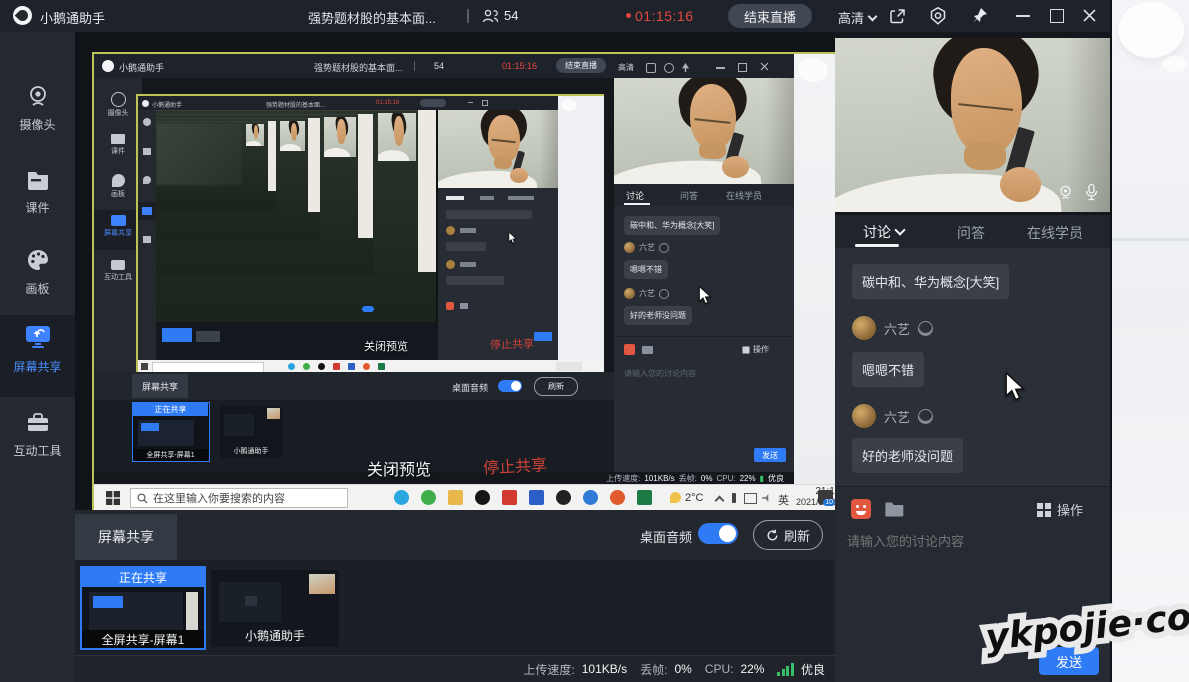  What do you see at coordinates (864, 416) in the screenshot?
I see `avatar` at bounding box center [864, 416].